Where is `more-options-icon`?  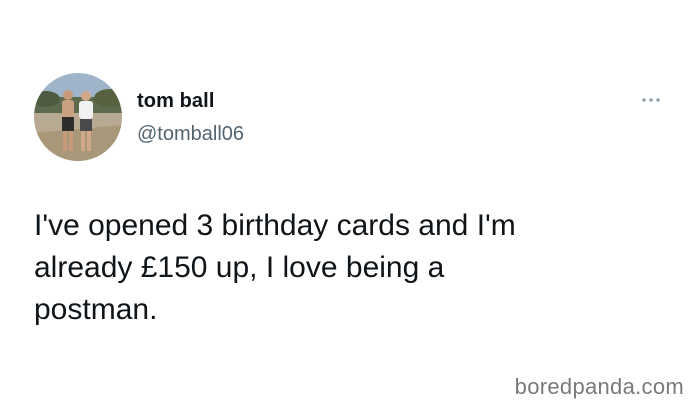 more-options-icon is located at coordinates (651, 97).